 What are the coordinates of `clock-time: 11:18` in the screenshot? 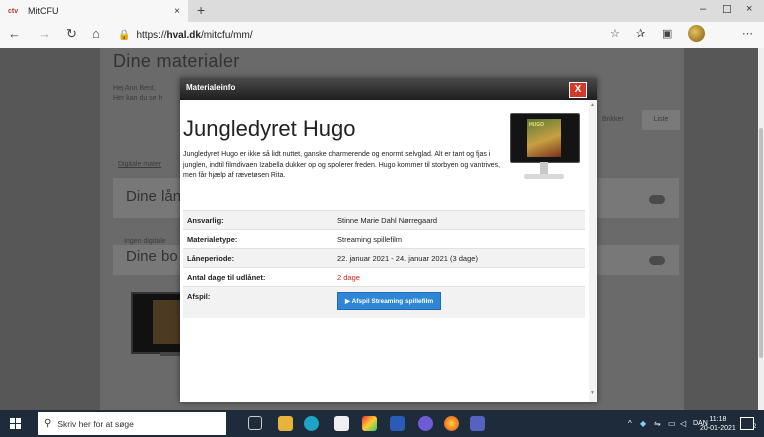 It's located at (718, 419).